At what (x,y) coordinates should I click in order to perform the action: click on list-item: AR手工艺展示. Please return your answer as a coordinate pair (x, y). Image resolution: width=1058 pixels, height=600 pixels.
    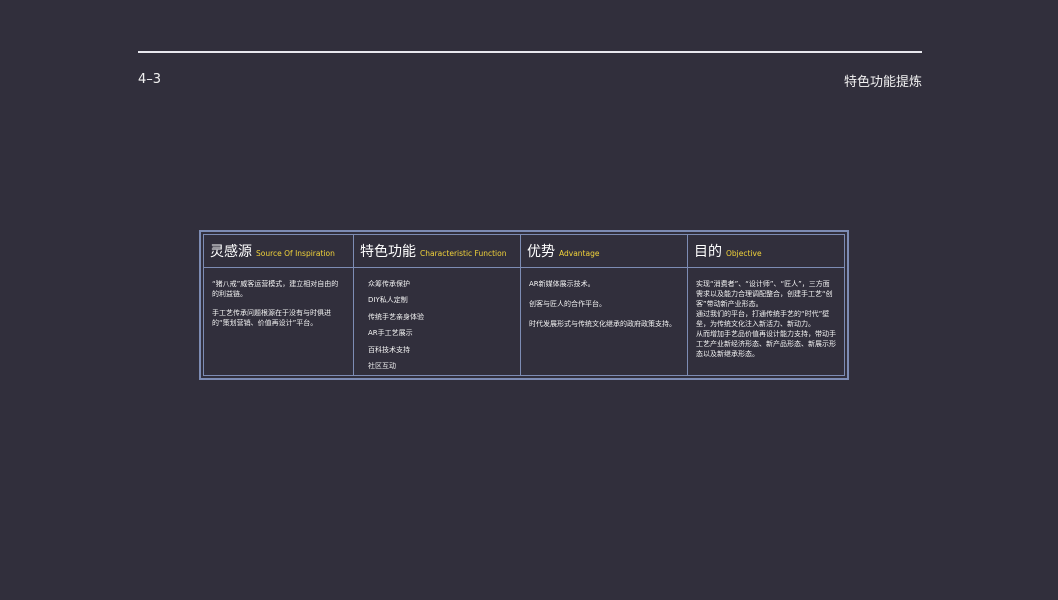
    Looking at the image, I should click on (390, 333).